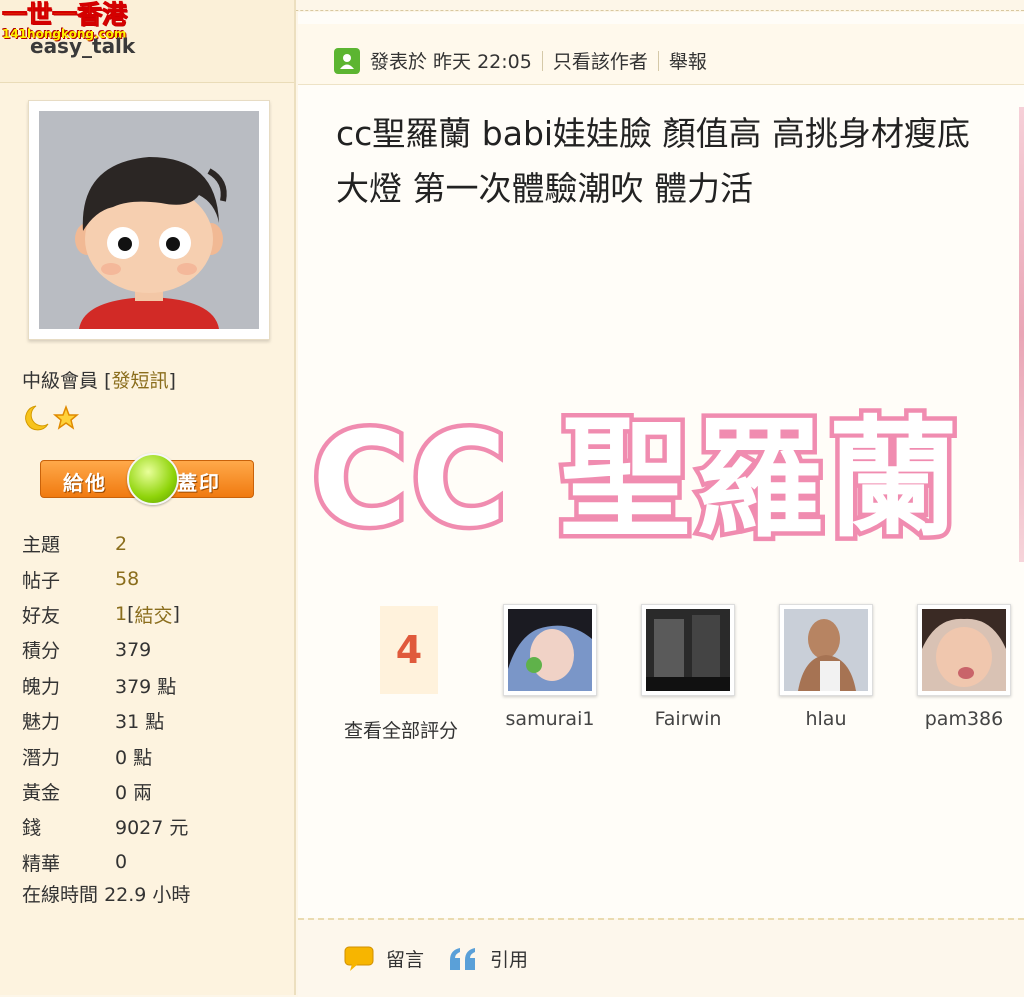  What do you see at coordinates (105, 543) in the screenshot?
I see `stat-row: 主題 2` at bounding box center [105, 543].